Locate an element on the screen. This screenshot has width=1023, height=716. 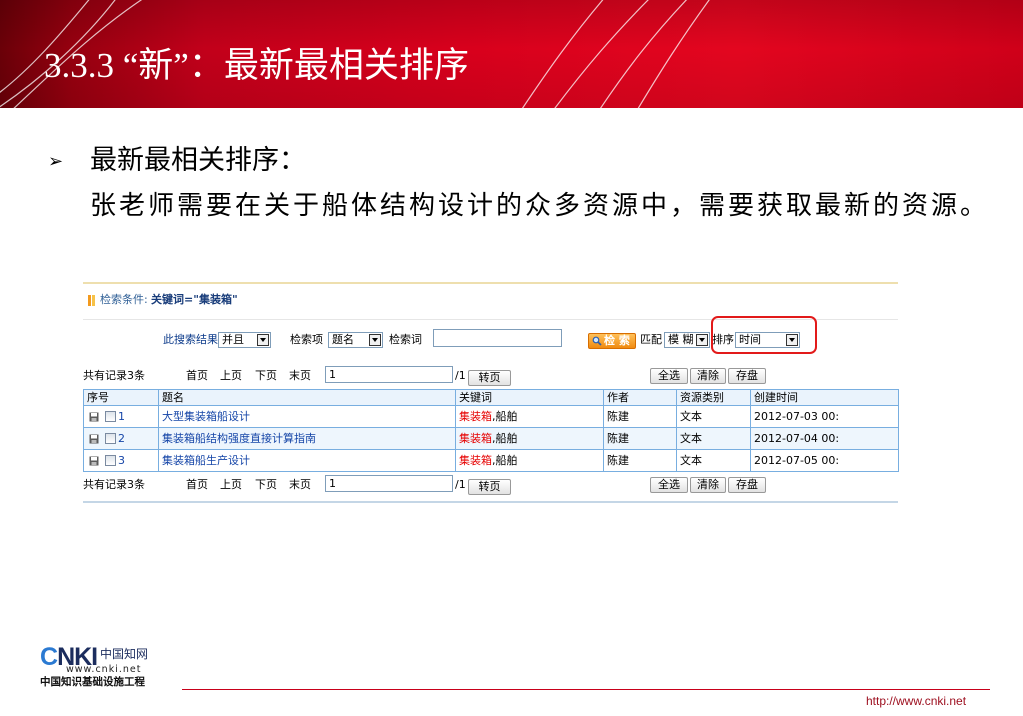
search-button-label: 检 索 is located at coordinates (617, 340).